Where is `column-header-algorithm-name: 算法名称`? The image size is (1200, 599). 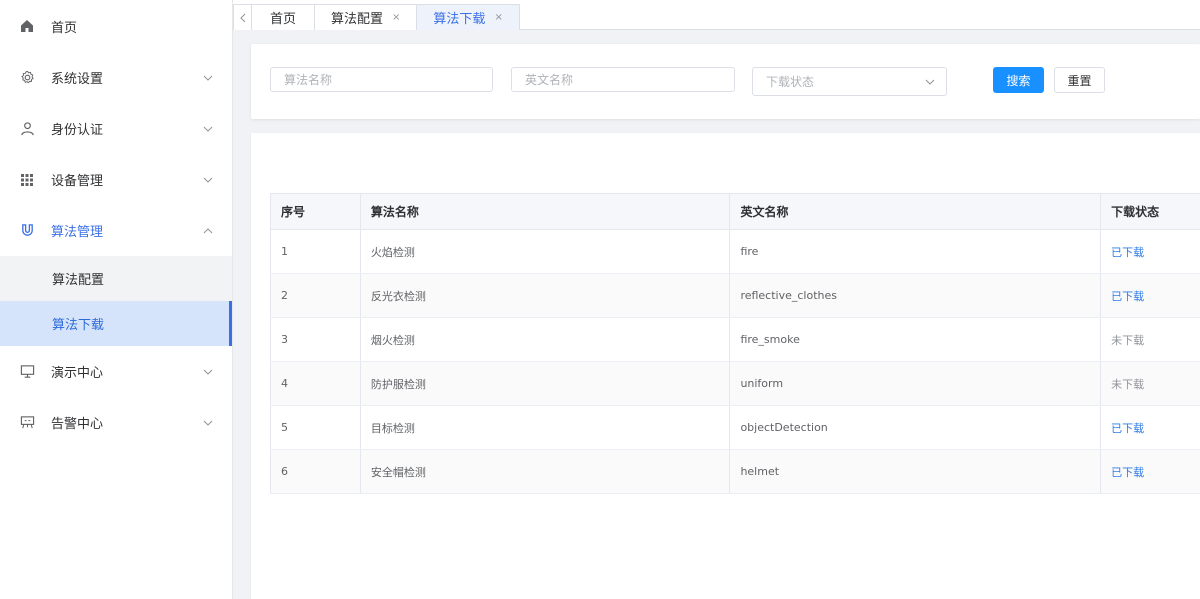
column-header-algorithm-name: 算法名称 is located at coordinates (545, 211).